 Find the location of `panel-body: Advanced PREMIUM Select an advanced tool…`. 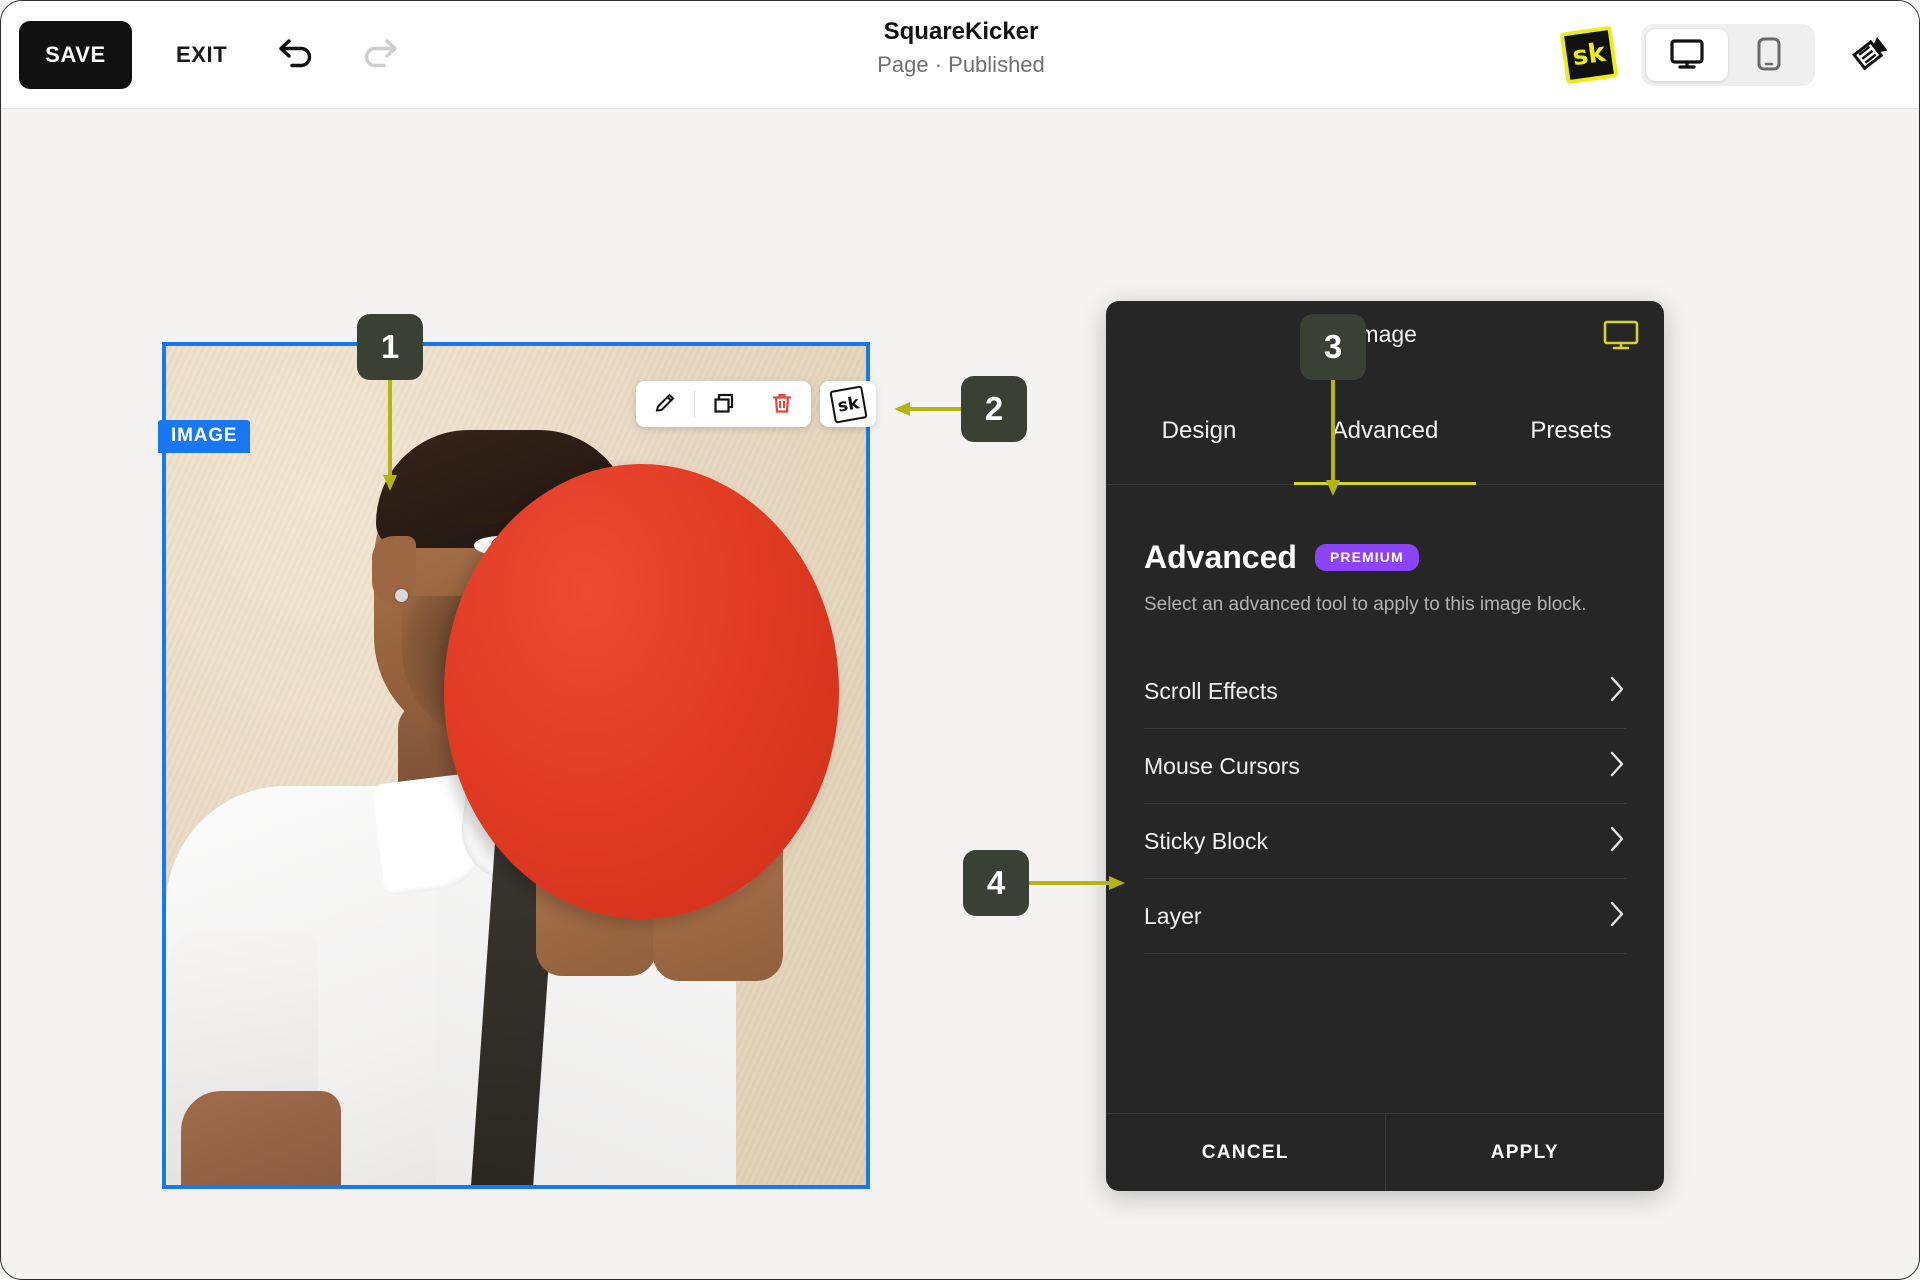

panel-body: Advanced PREMIUM Select an advanced tool… is located at coordinates (1385, 799).